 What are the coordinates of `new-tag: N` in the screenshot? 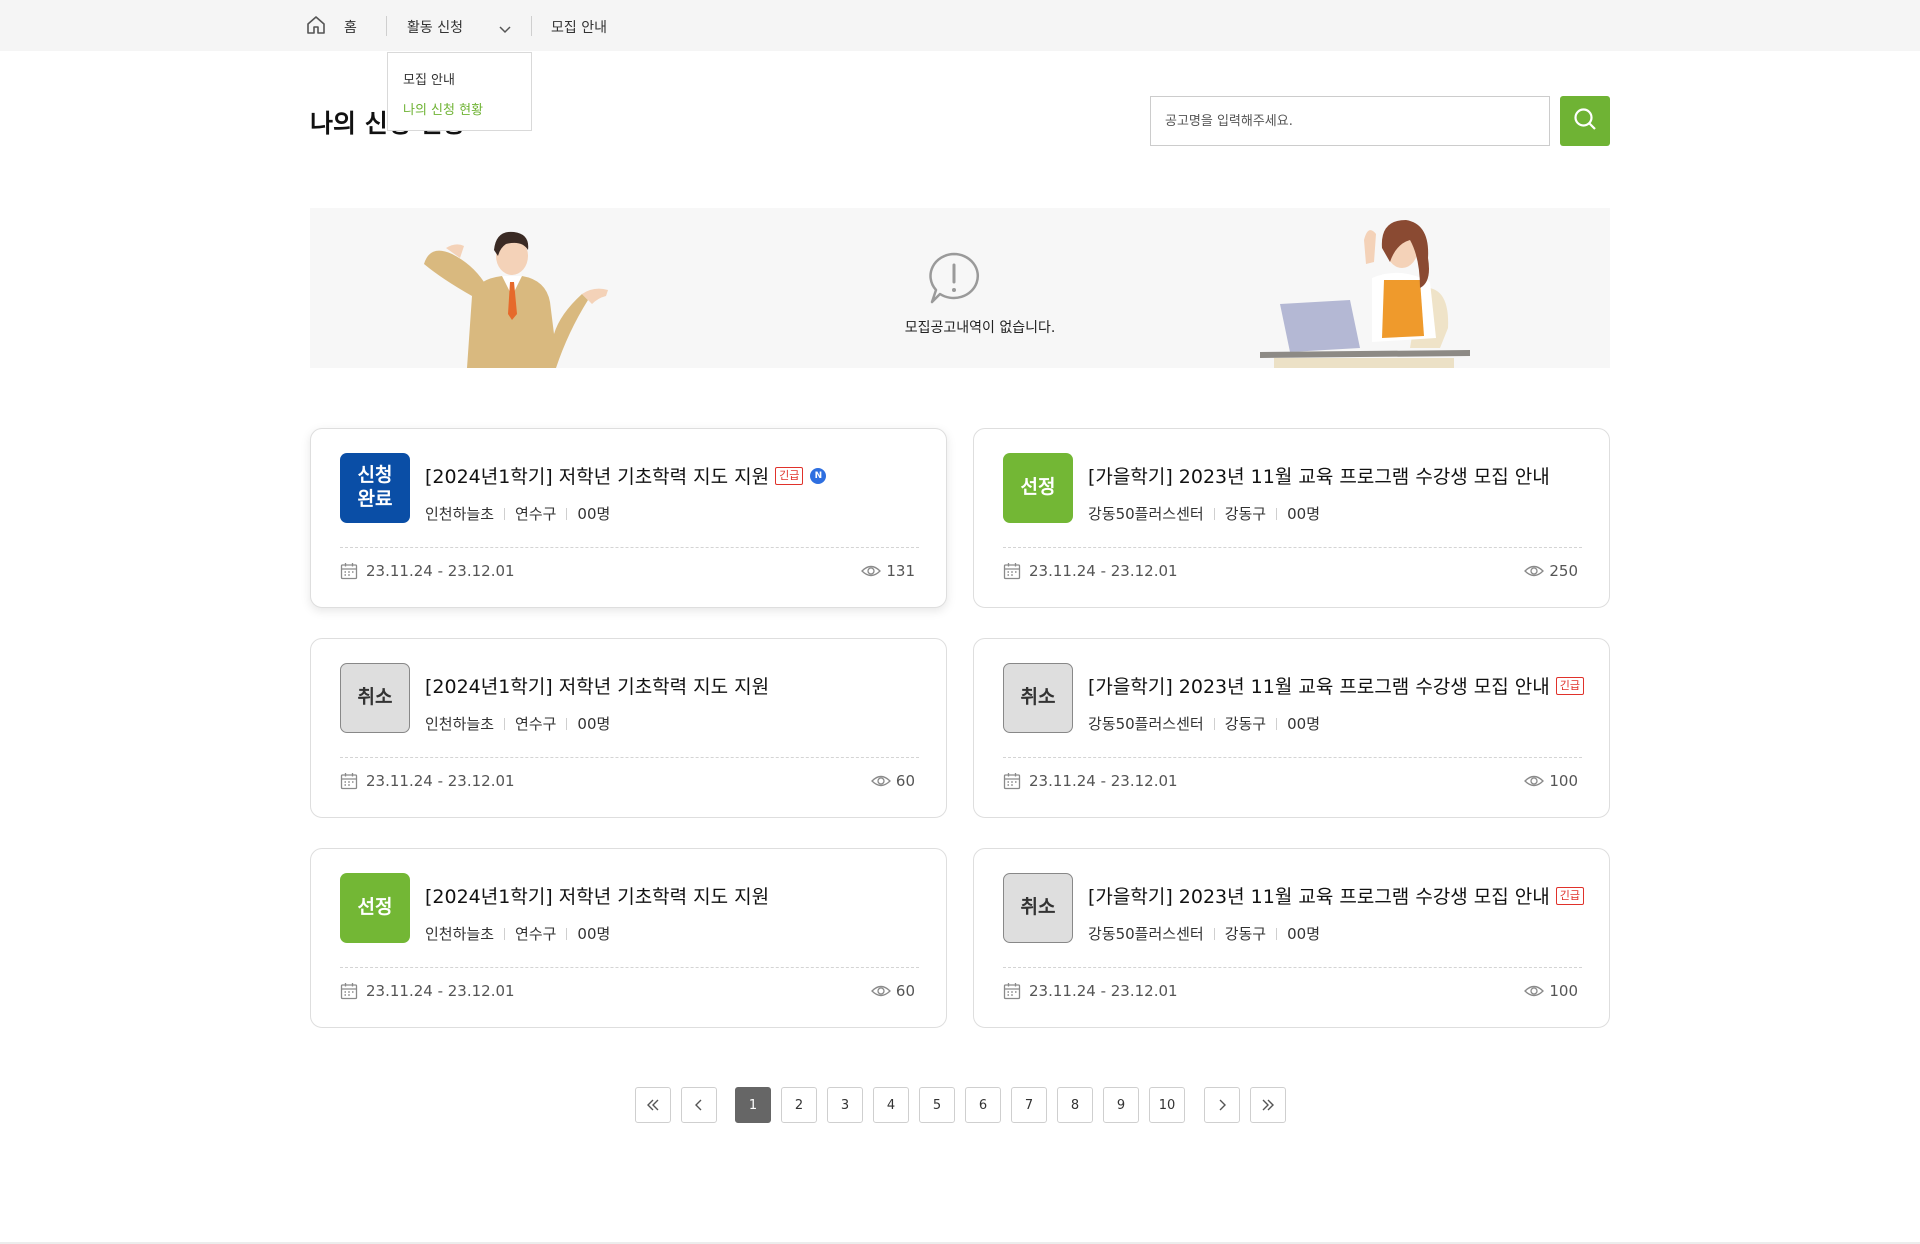 It's located at (818, 475).